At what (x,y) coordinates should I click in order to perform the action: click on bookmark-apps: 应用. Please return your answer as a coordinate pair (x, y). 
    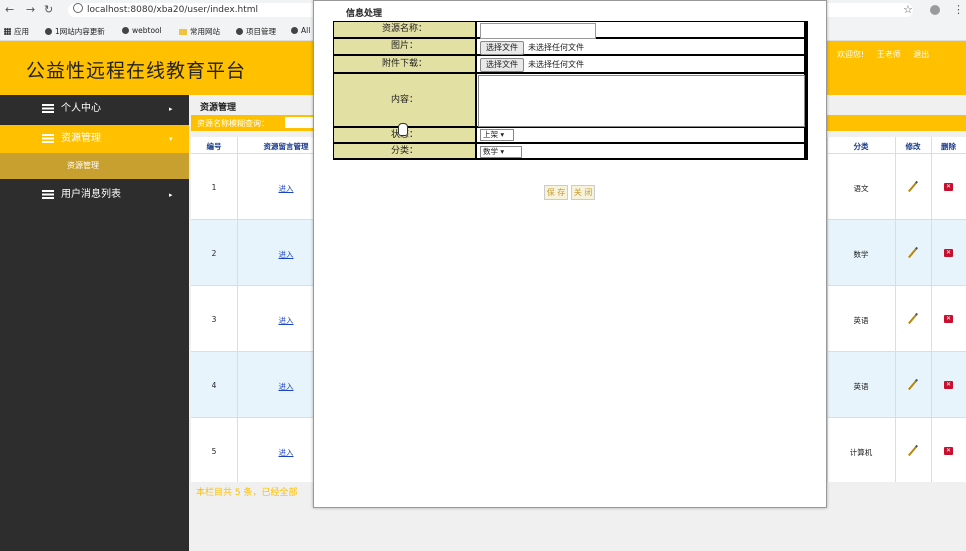
    Looking at the image, I should click on (16, 31).